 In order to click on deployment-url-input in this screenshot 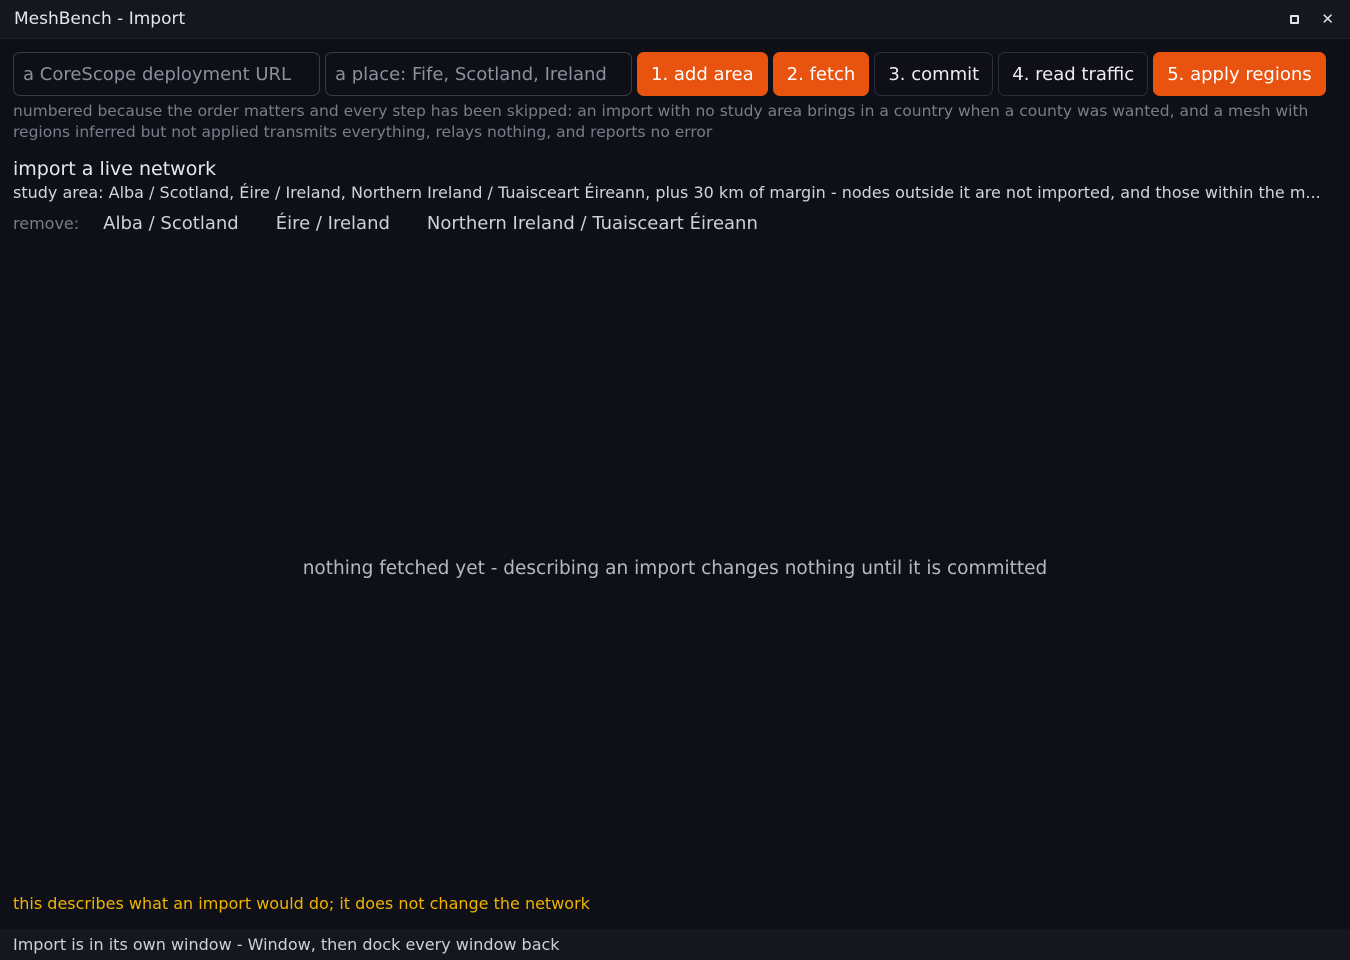, I will do `click(166, 74)`.